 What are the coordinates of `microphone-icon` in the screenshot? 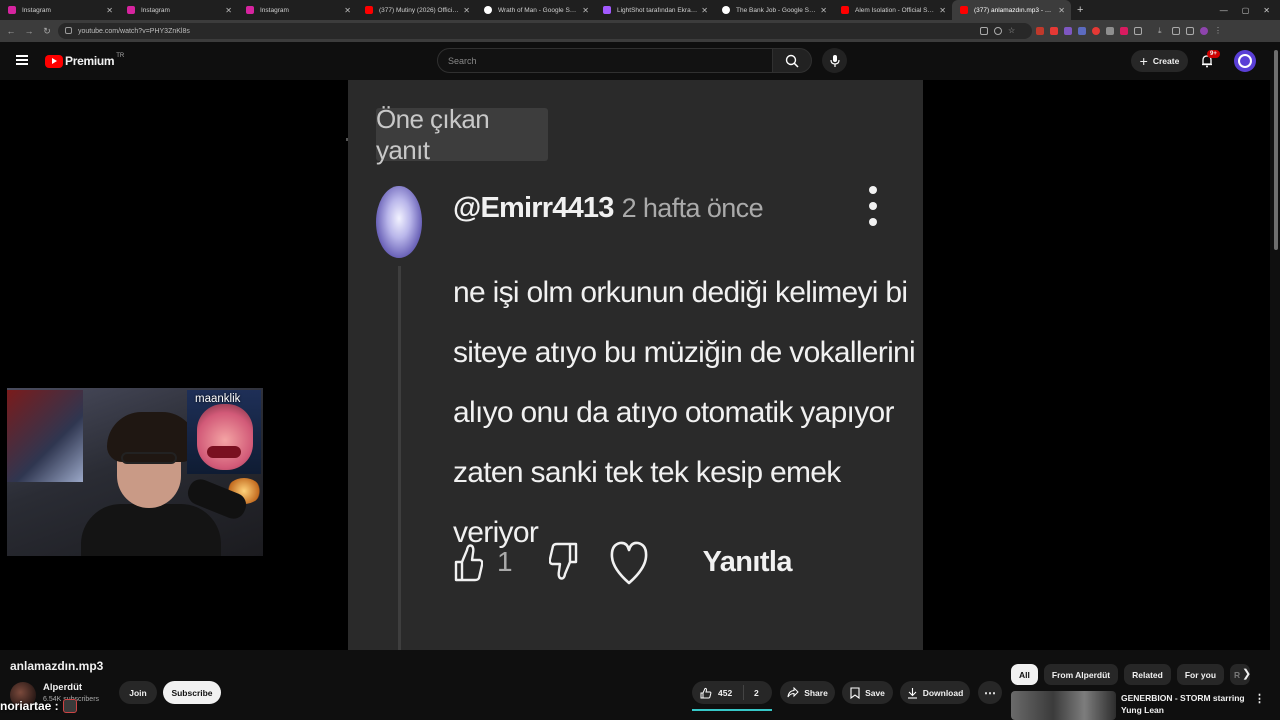 It's located at (834, 60).